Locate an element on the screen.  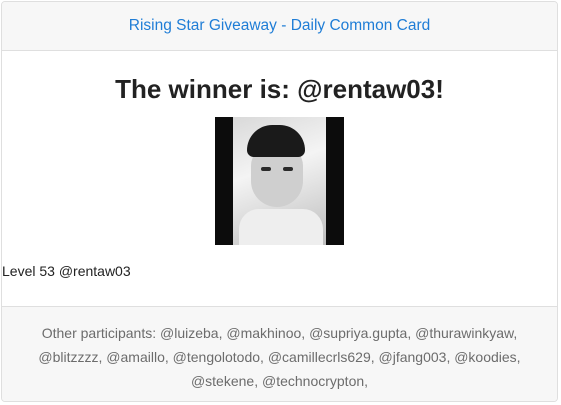
winner-heading: The winner is: @rentaw03! is located at coordinates (279, 89).